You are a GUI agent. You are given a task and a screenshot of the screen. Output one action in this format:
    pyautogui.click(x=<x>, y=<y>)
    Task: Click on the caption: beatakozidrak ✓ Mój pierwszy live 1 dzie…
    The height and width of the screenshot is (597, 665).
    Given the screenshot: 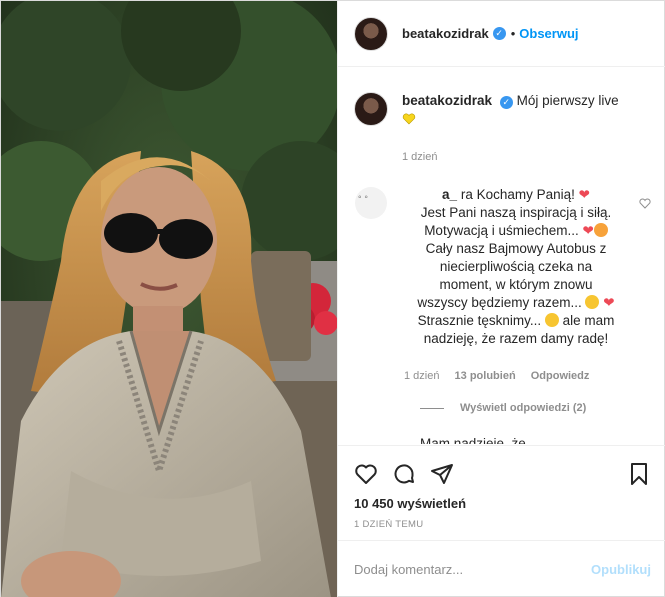 What is the action you would take?
    pyautogui.click(x=502, y=129)
    